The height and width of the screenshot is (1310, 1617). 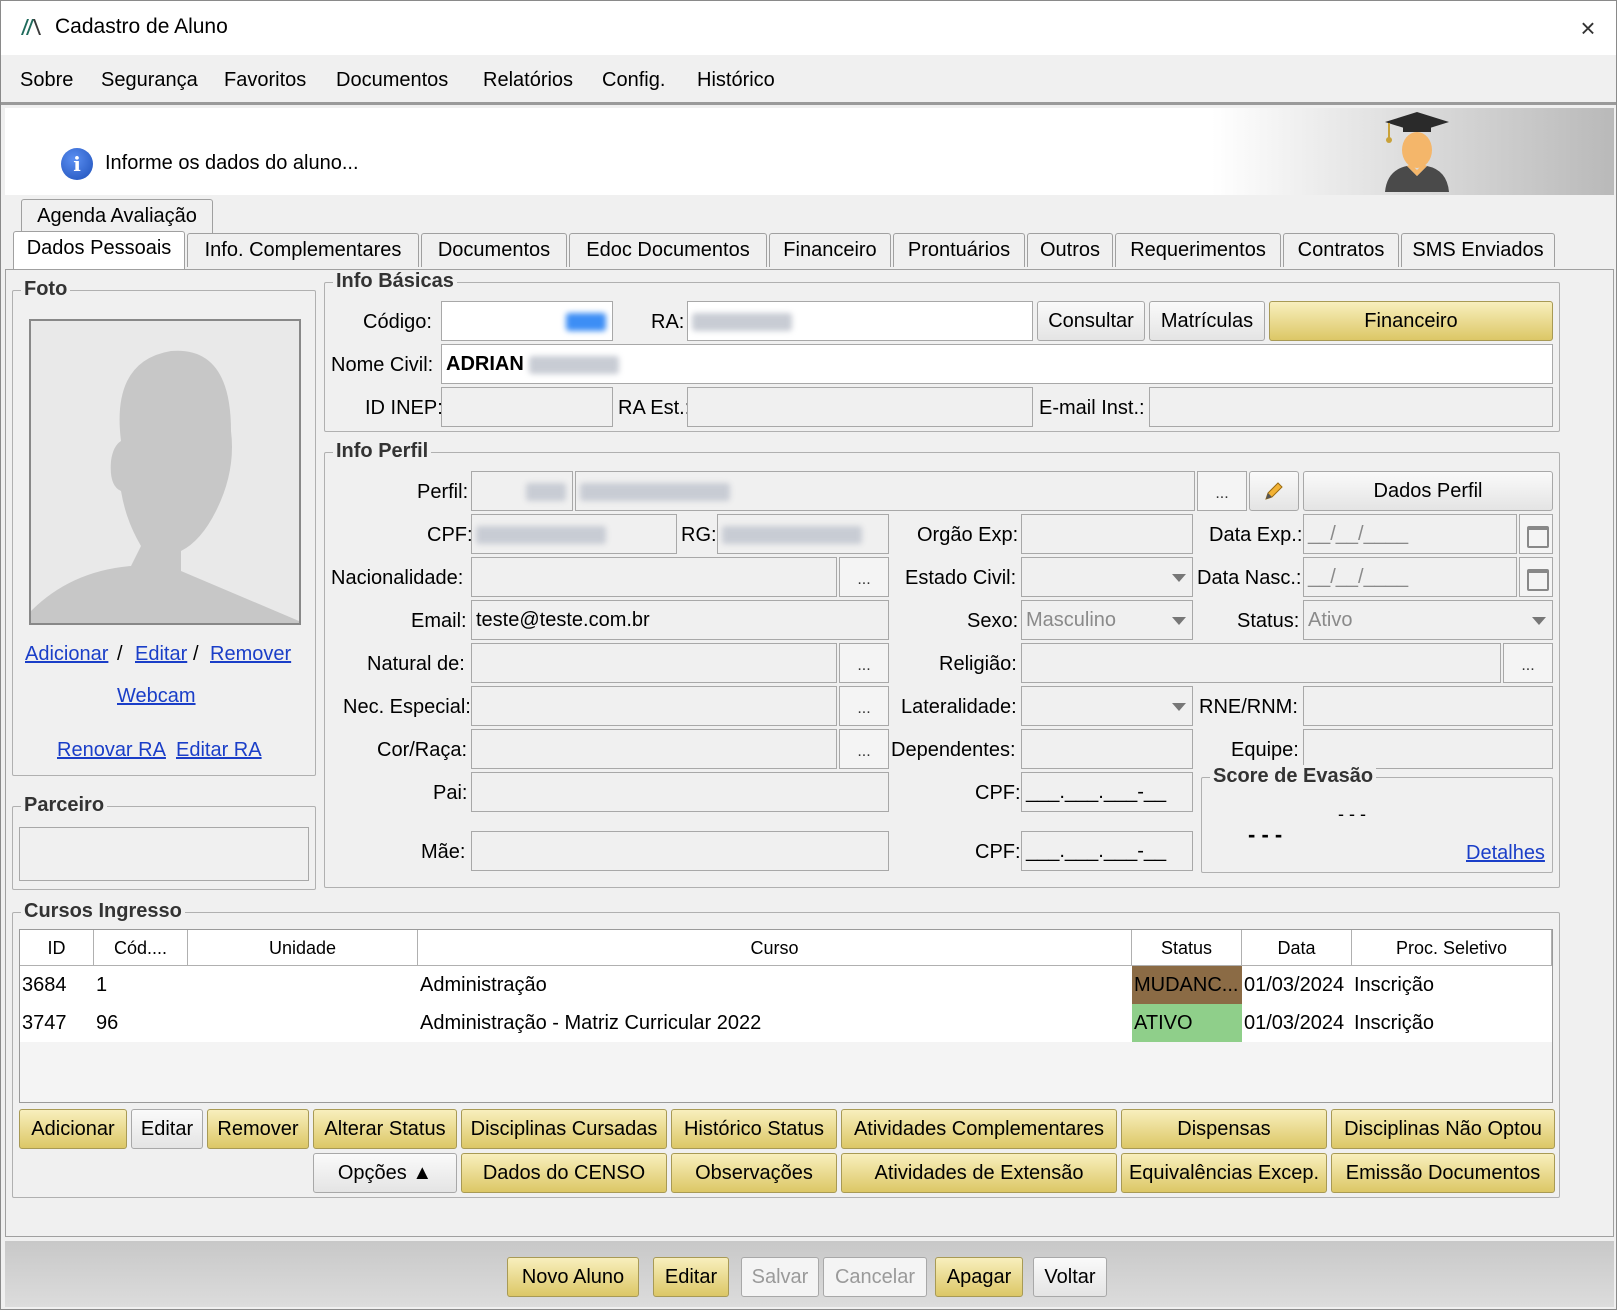 I want to click on dependentes-field, so click(x=1107, y=749).